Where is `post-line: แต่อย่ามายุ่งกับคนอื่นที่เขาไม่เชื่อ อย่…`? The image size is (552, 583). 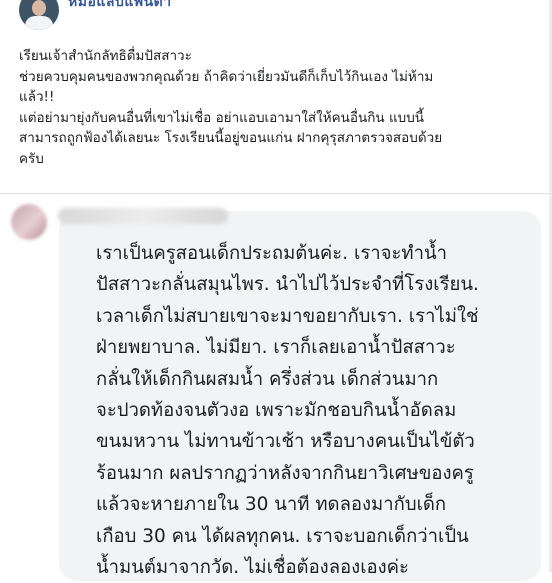 post-line: แต่อย่ามายุ่งกับคนอื่นที่เขาไม่เชื่อ อย่… is located at coordinates (222, 117).